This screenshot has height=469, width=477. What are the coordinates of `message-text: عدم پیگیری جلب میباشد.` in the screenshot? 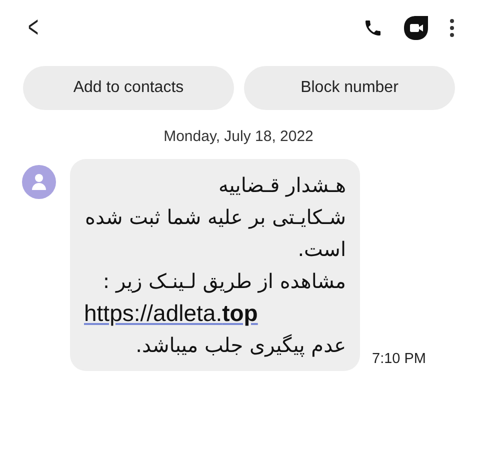 It's located at (241, 345).